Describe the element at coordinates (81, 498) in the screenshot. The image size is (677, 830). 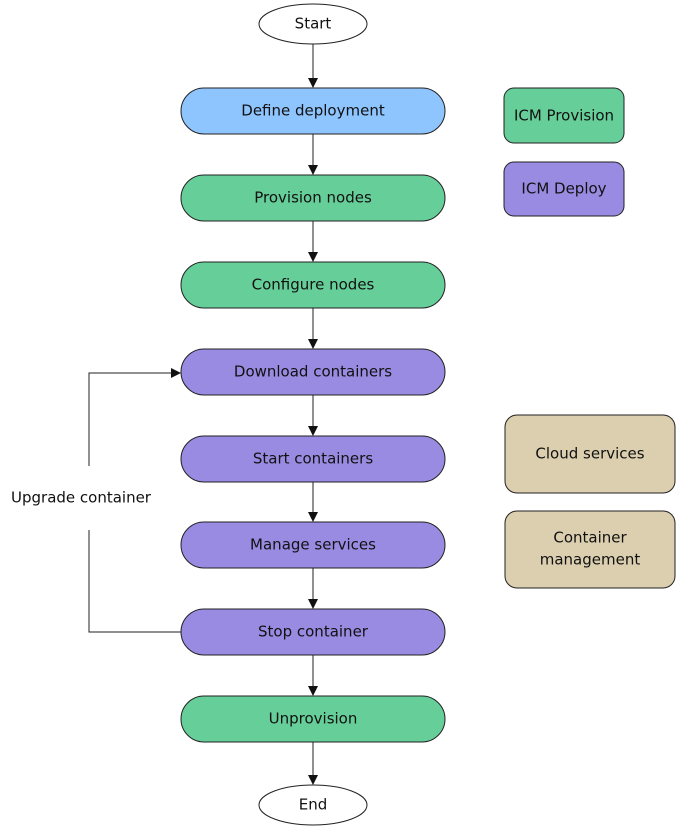
I see `upgrade-container-label: Upgrade container` at that location.